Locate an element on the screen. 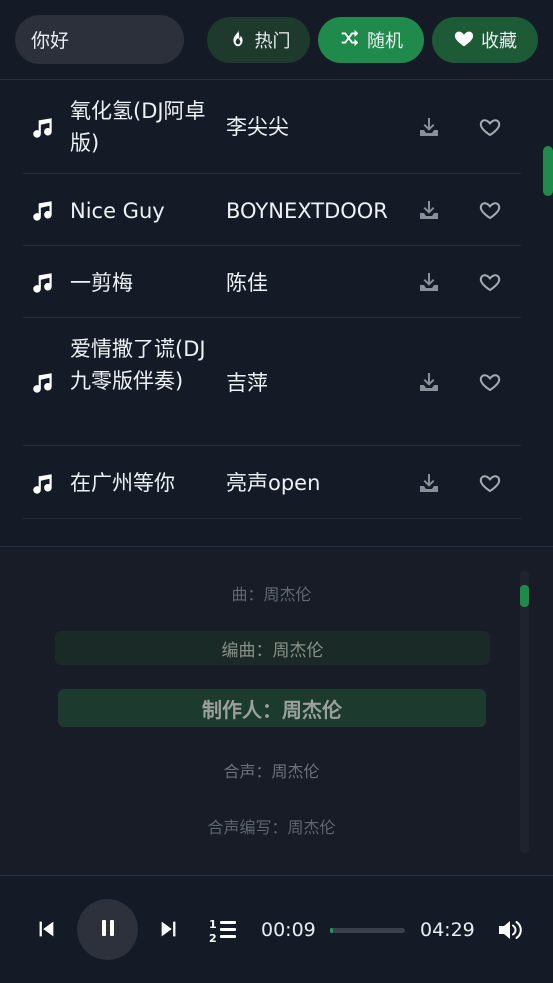 Image resolution: width=553 pixels, height=983 pixels. hot-label: 热门 is located at coordinates (272, 41).